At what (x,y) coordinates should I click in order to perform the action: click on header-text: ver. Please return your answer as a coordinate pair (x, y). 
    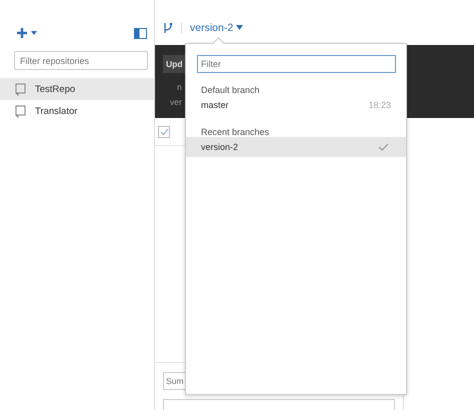
    Looking at the image, I should click on (176, 102).